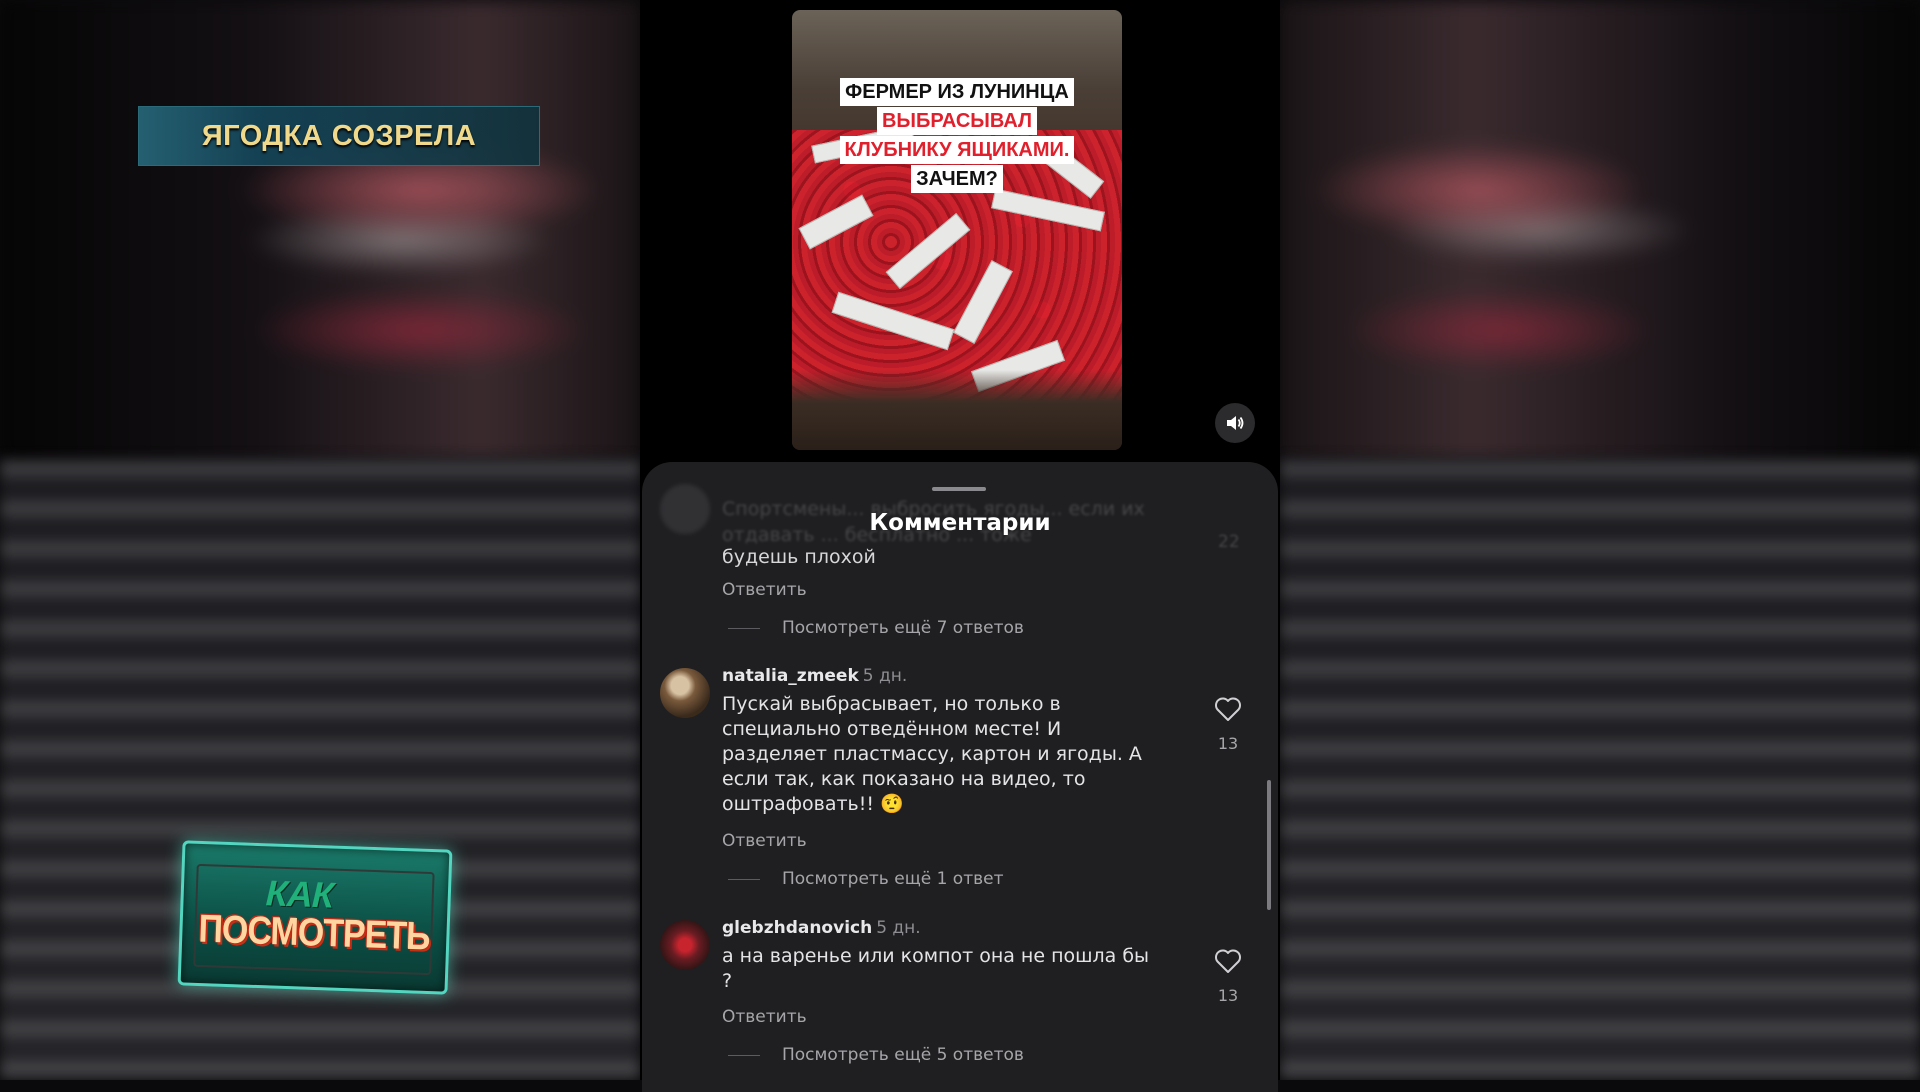 The height and width of the screenshot is (1092, 1920). What do you see at coordinates (876, 628) in the screenshot?
I see `view-more-replies: Посмотреть ещё 7 ответов` at bounding box center [876, 628].